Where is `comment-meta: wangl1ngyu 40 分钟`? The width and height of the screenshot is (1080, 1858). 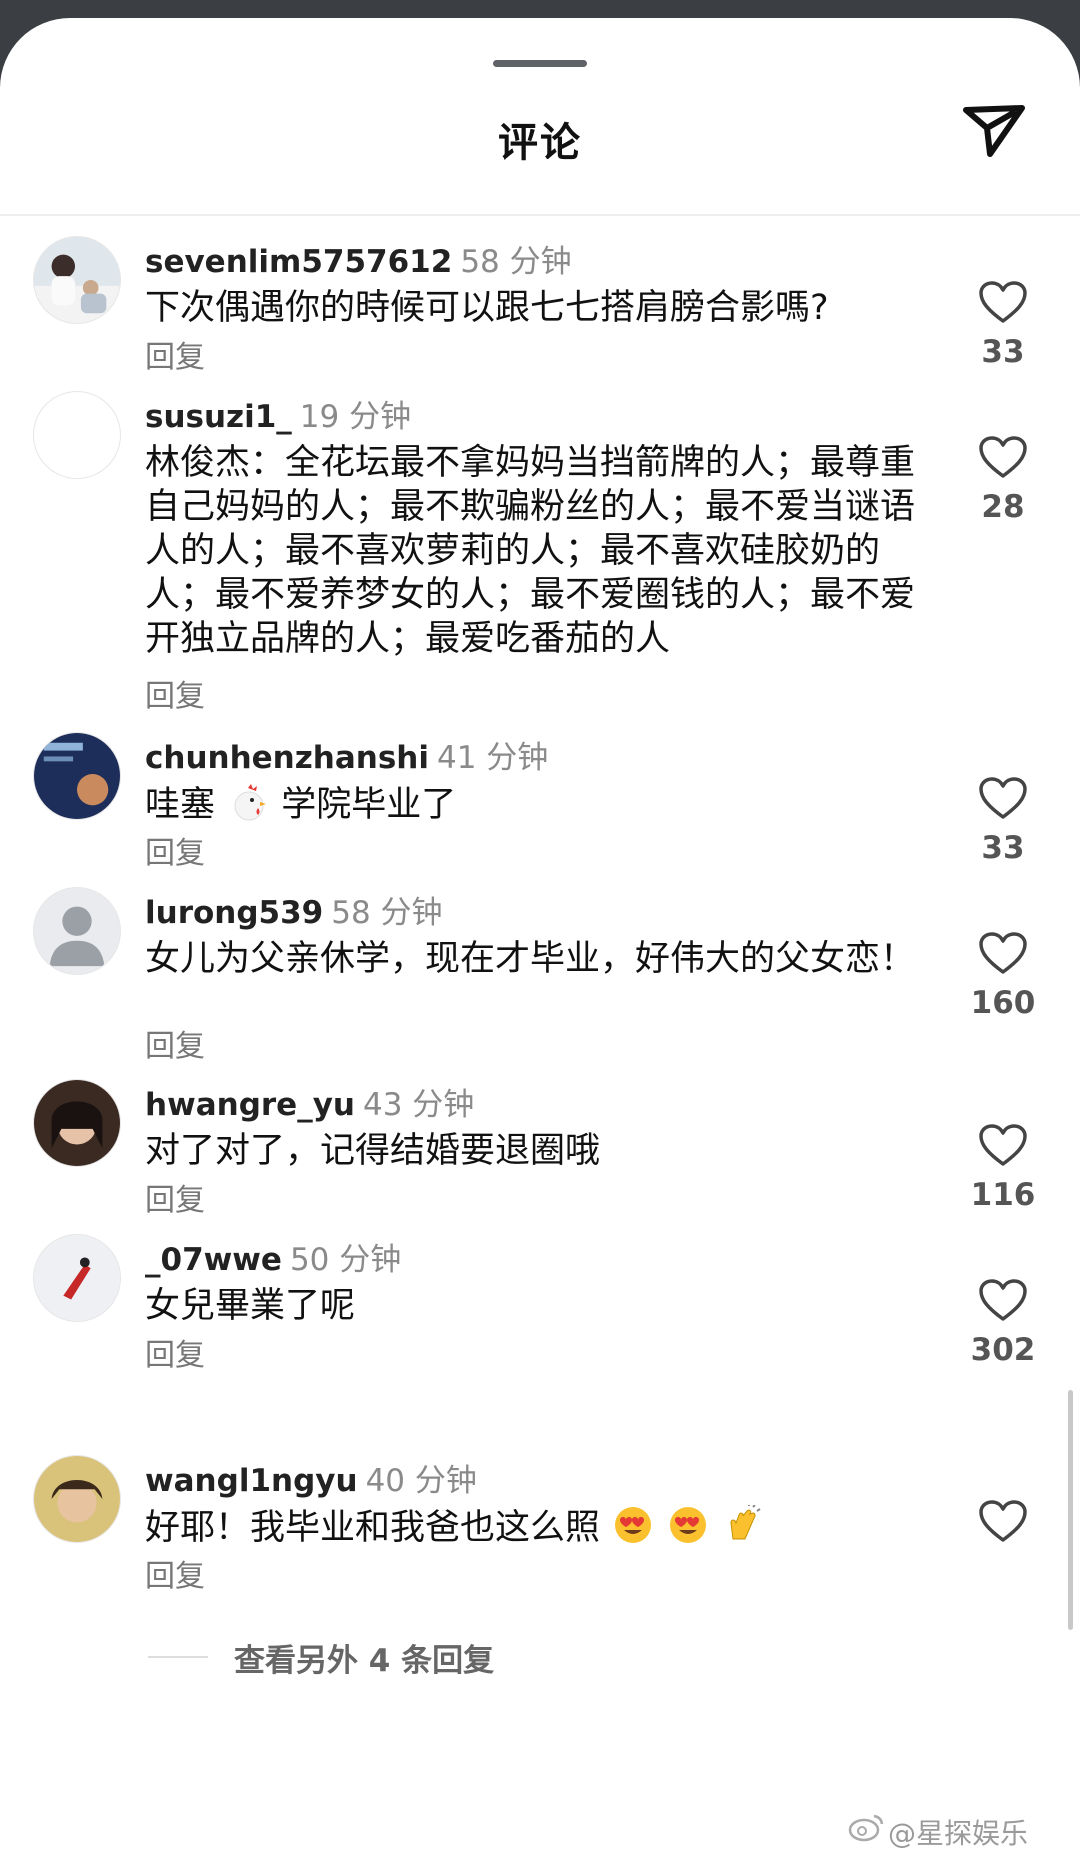 comment-meta: wangl1ngyu 40 分钟 is located at coordinates (311, 1477).